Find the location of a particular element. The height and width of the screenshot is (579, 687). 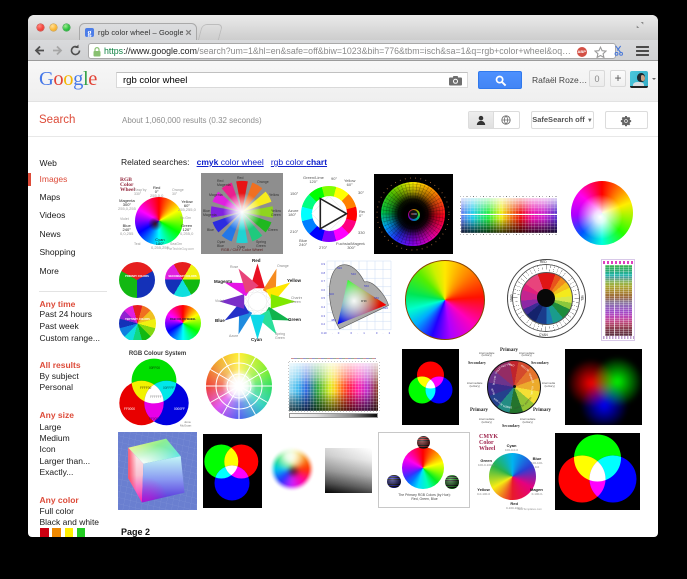

svg-text: 00FF00 is located at coordinates (154, 368).